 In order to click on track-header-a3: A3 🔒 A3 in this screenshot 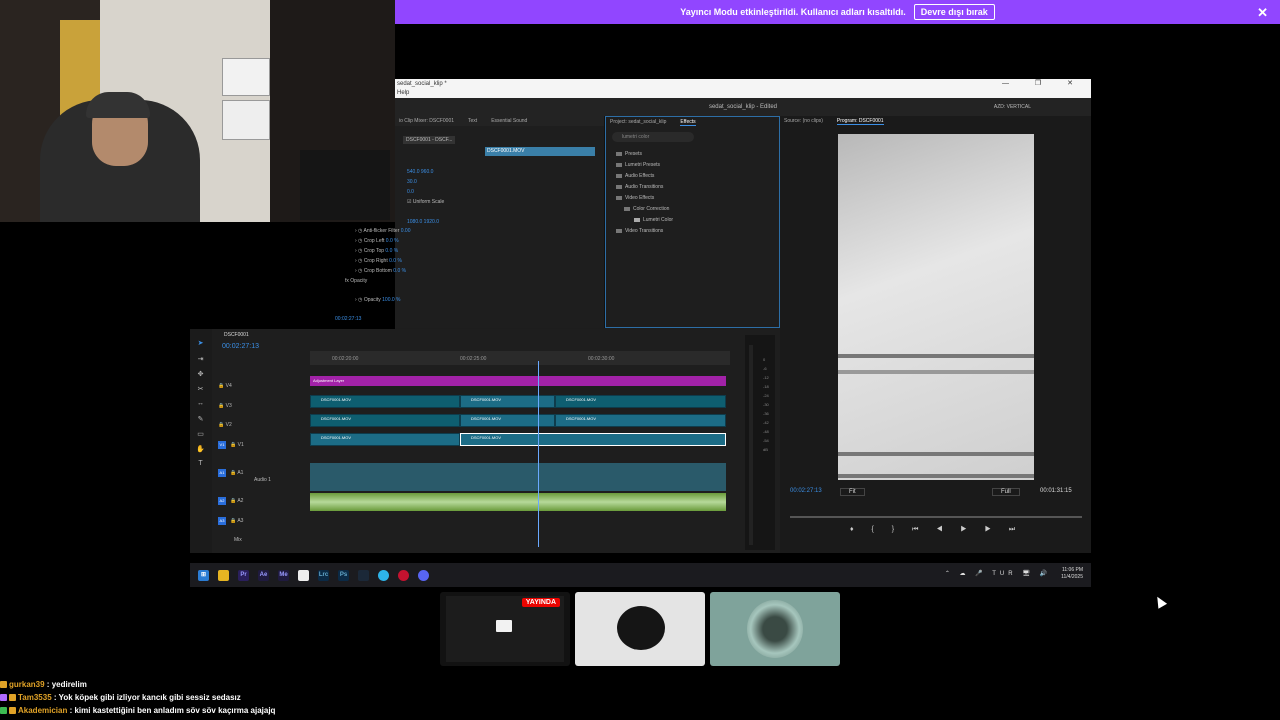, I will do `click(230, 521)`.